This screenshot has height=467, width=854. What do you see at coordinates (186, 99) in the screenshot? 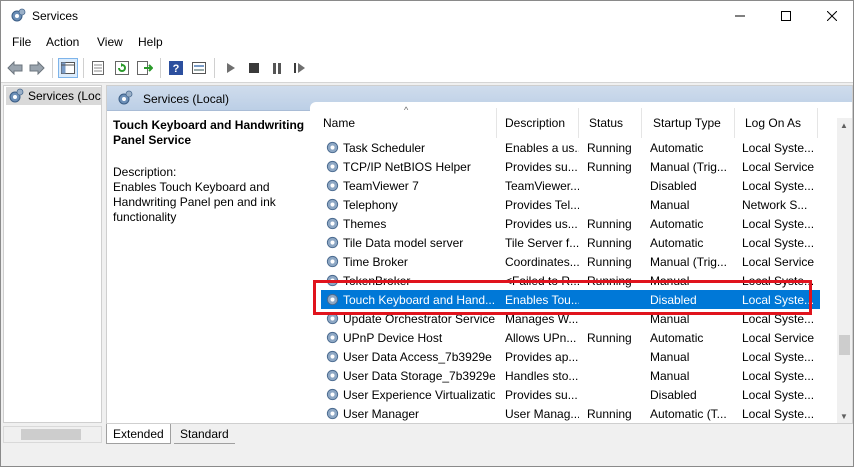
I see `pane-title: Services (Local)` at bounding box center [186, 99].